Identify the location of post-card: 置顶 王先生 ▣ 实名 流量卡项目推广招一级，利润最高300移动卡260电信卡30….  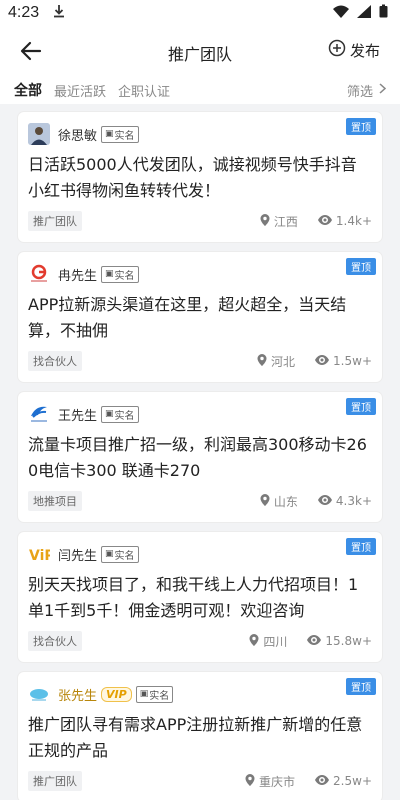
(200, 457).